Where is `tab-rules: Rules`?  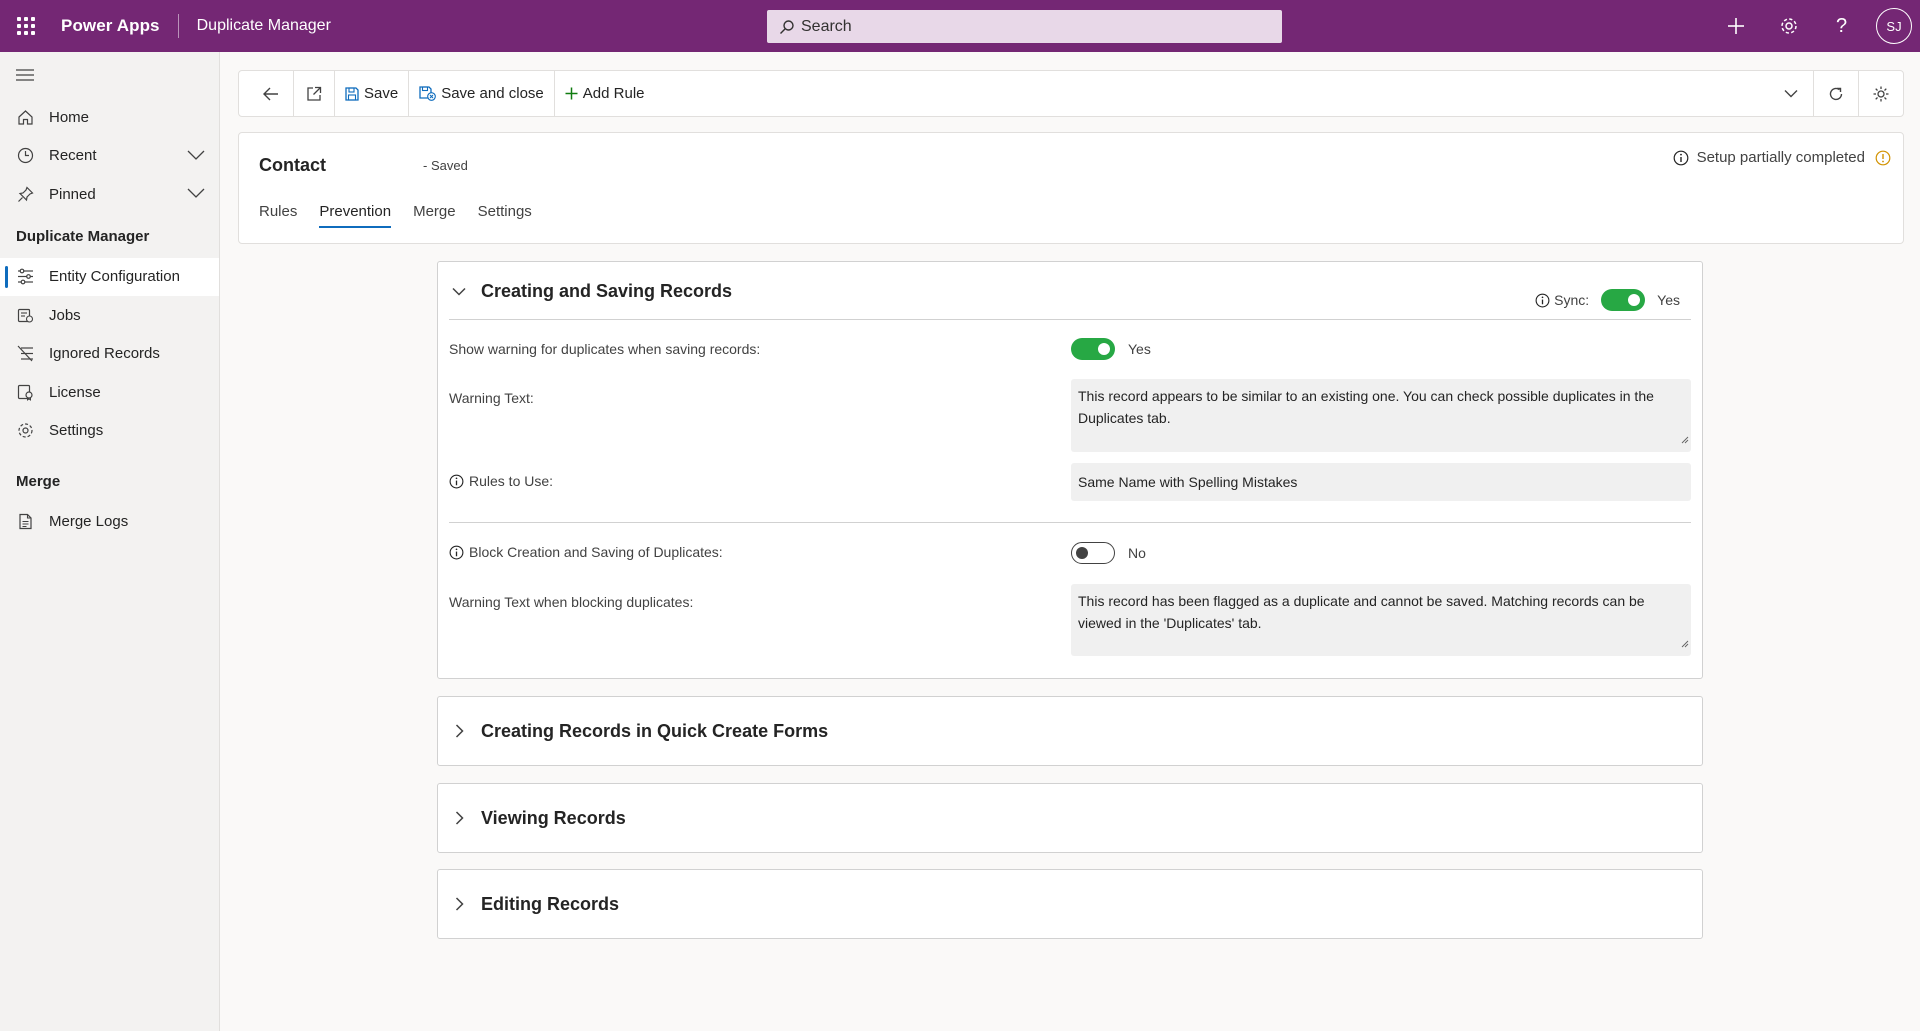
tab-rules: Rules is located at coordinates (278, 213).